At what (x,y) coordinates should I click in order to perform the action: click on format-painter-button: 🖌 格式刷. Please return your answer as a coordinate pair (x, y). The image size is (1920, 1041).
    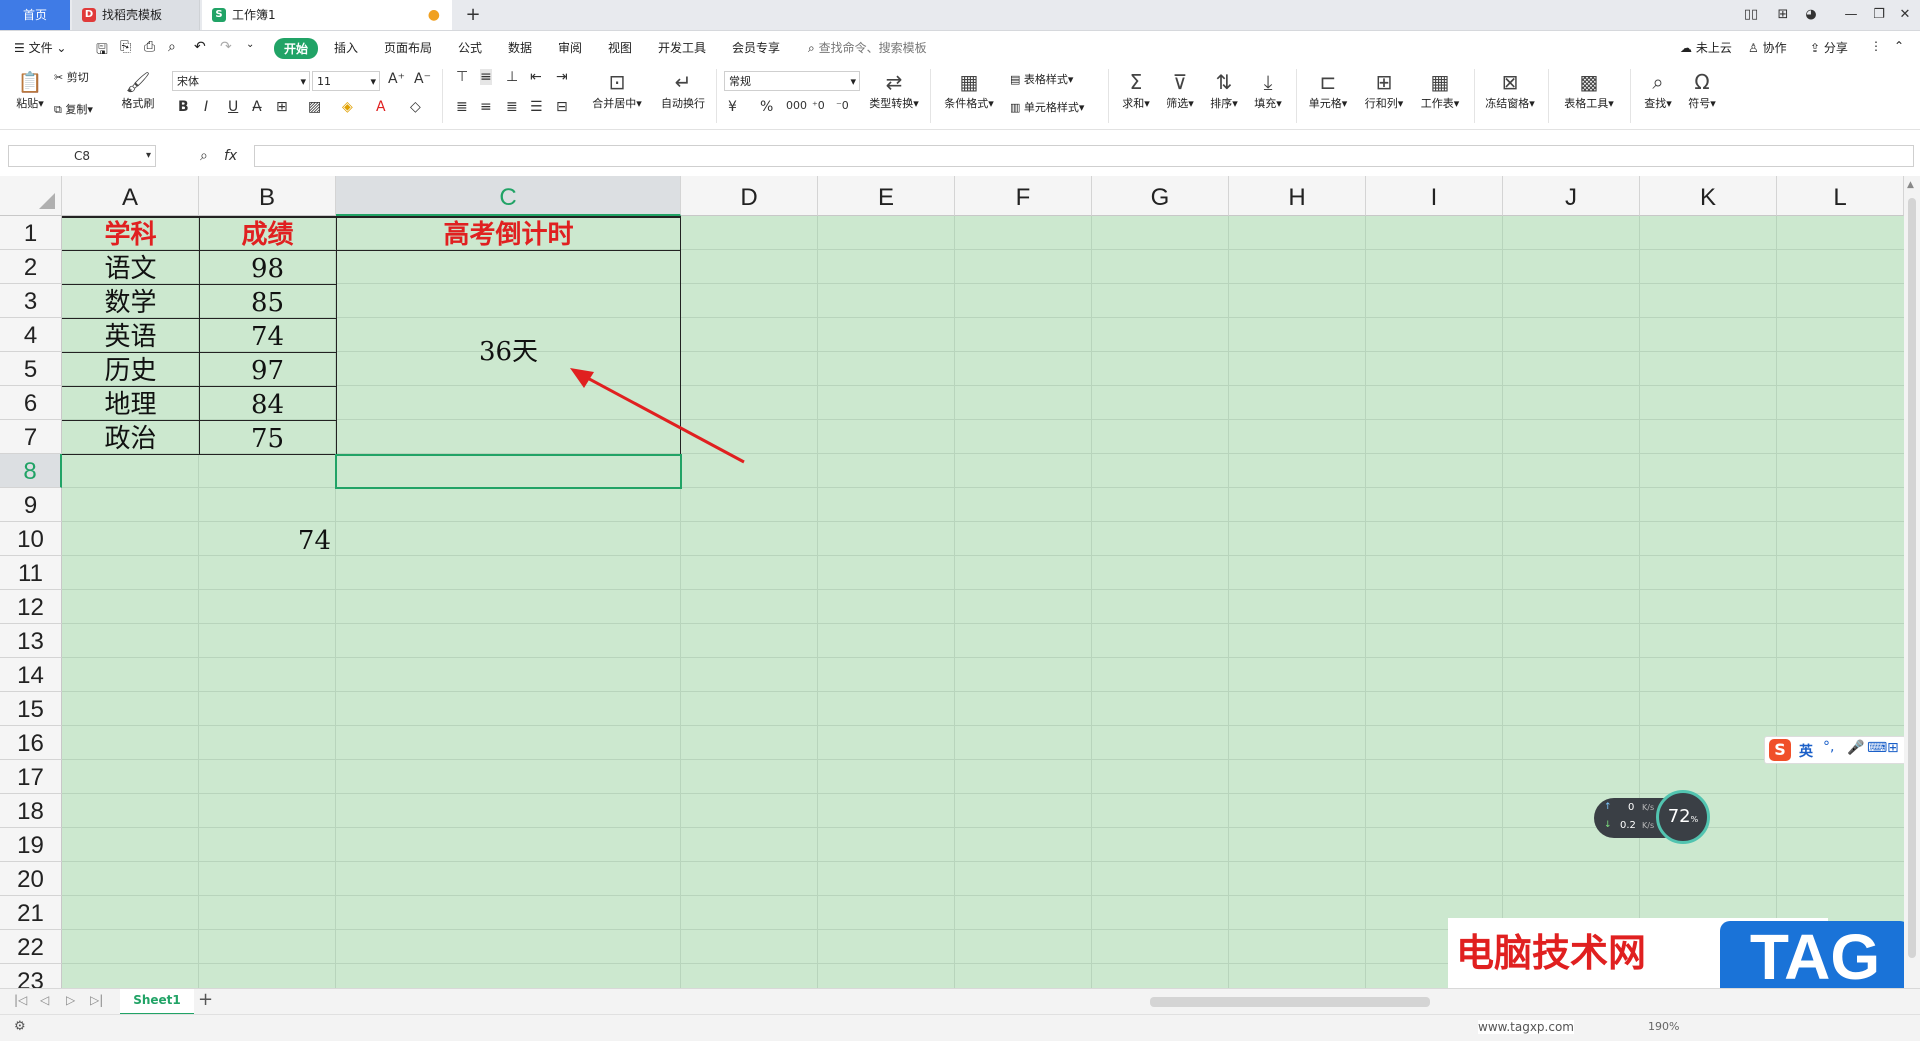
    Looking at the image, I should click on (138, 90).